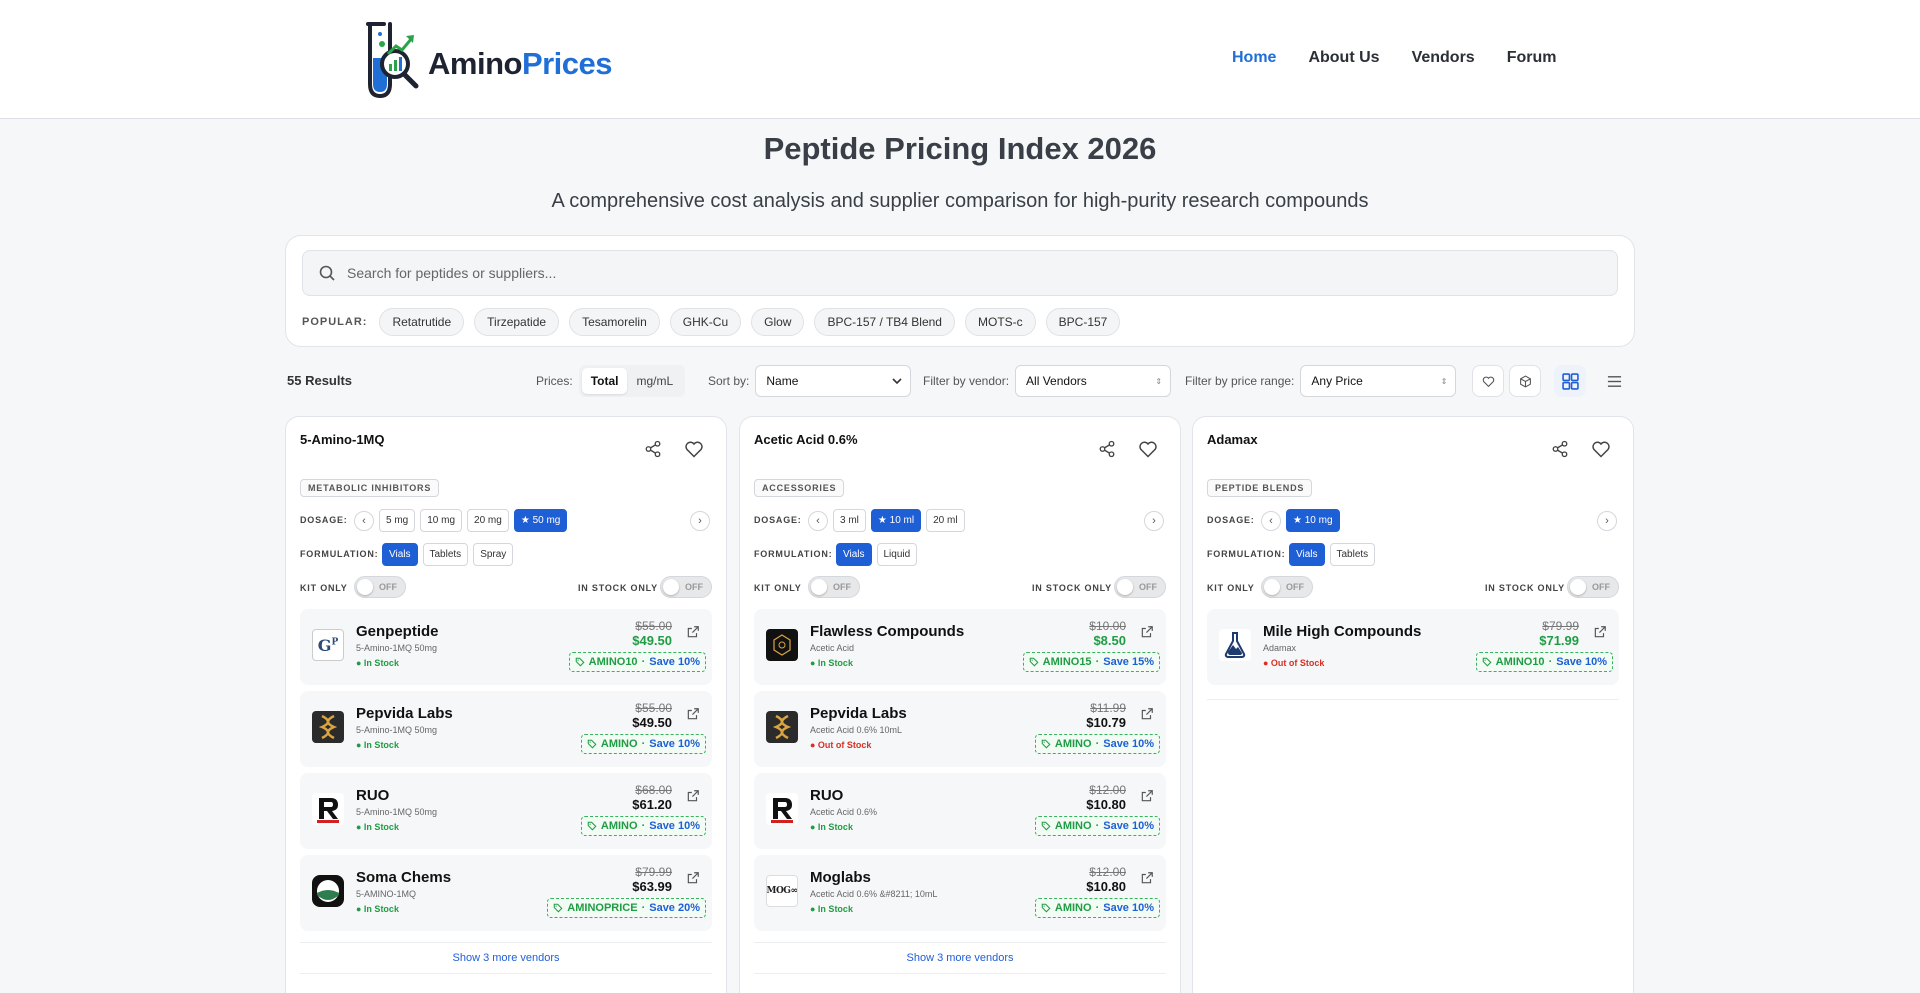 Image resolution: width=1920 pixels, height=993 pixels. Describe the element at coordinates (626, 908) in the screenshot. I see `coupon-code: AMINOPRICE · Save 20%` at that location.